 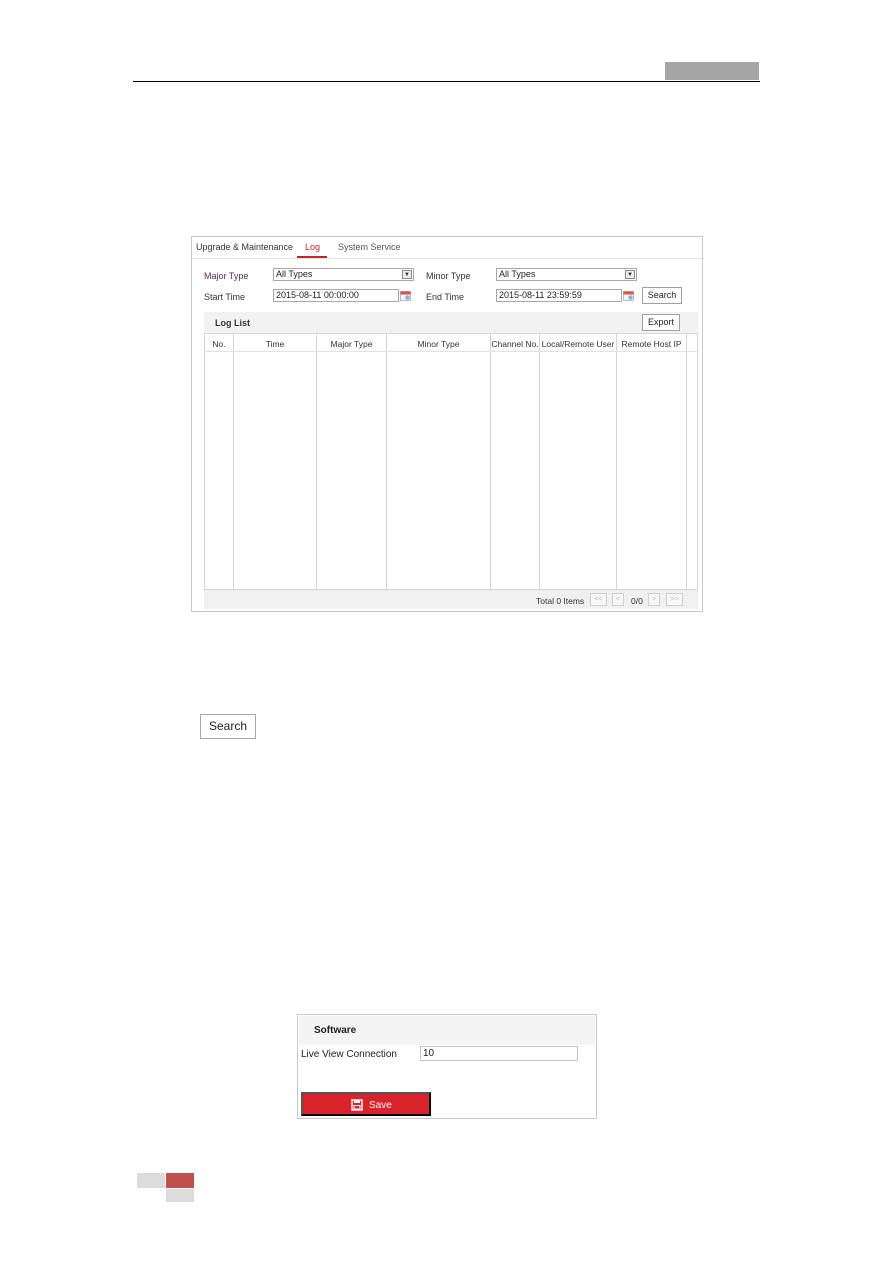 I want to click on next-page-button: >, so click(x=654, y=599).